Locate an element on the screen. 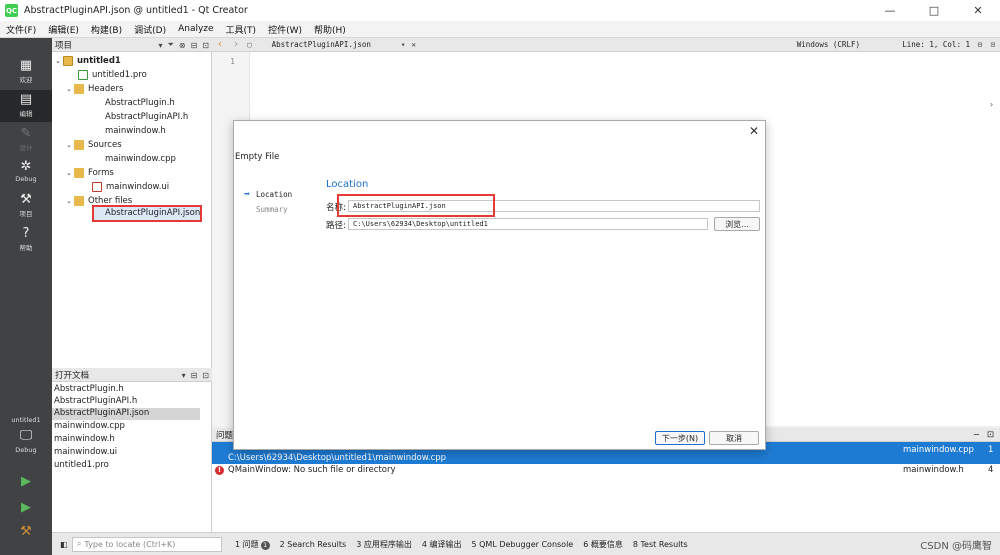 The height and width of the screenshot is (555, 1000). list-item: mainwindow.ui is located at coordinates (85, 453).